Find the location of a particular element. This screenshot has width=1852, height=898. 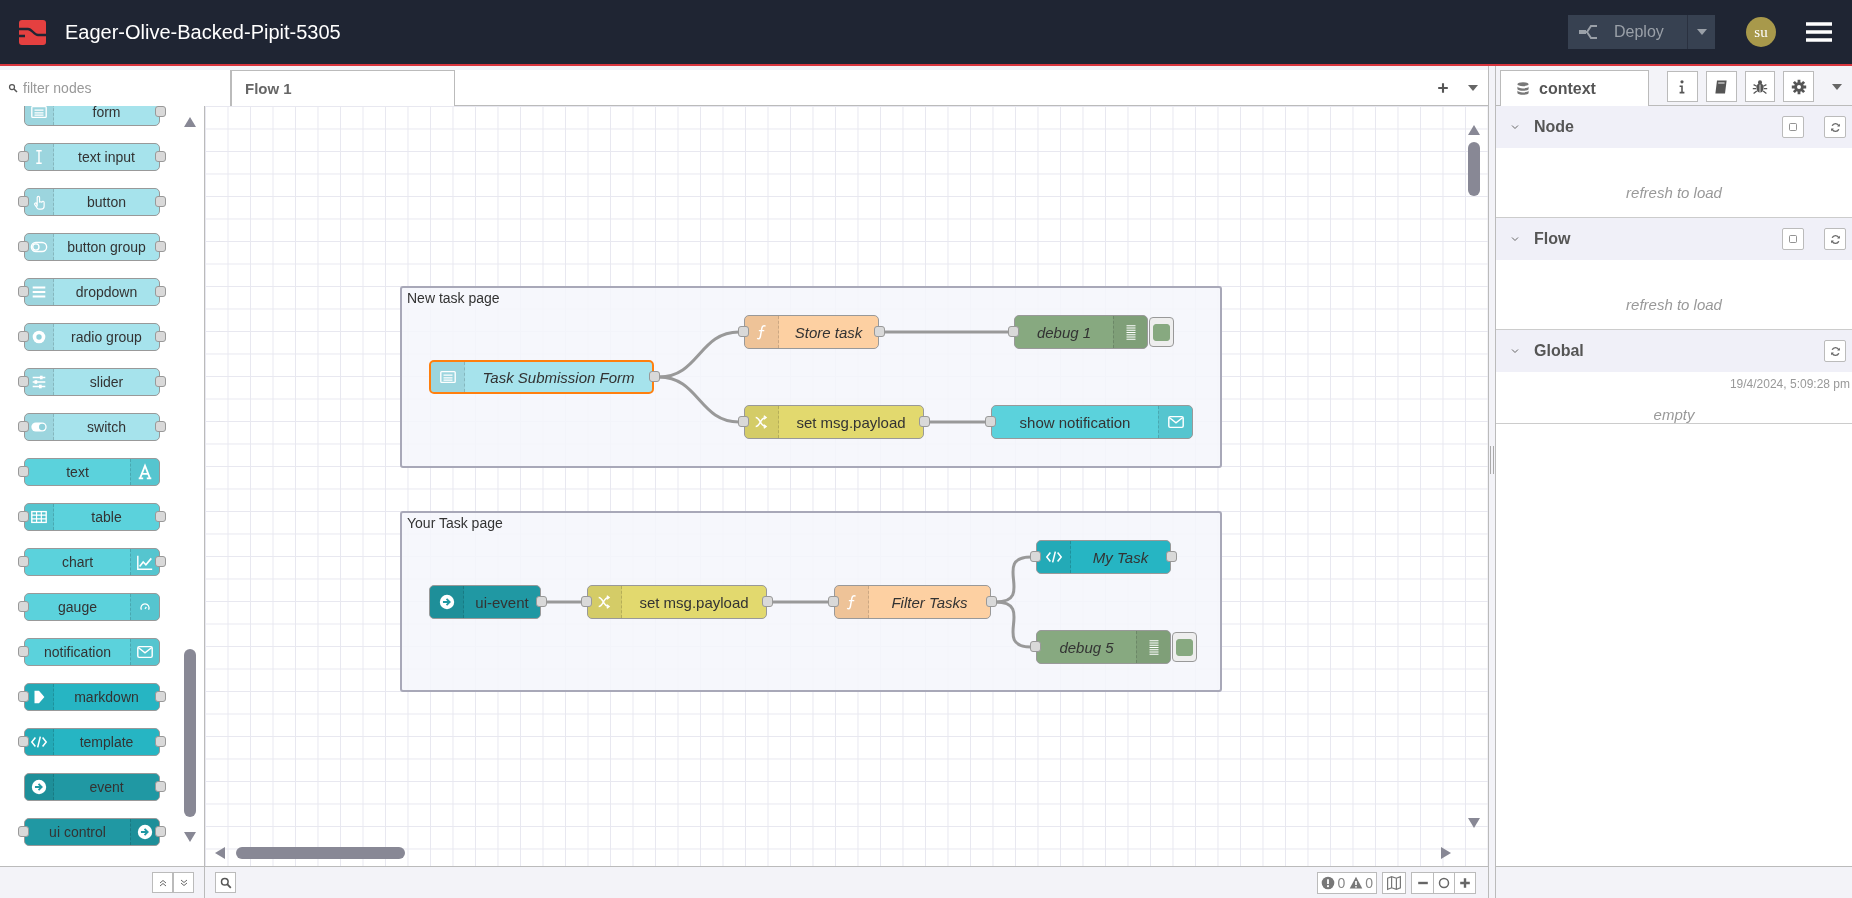

flow-tab: Flow 1 is located at coordinates (343, 88).